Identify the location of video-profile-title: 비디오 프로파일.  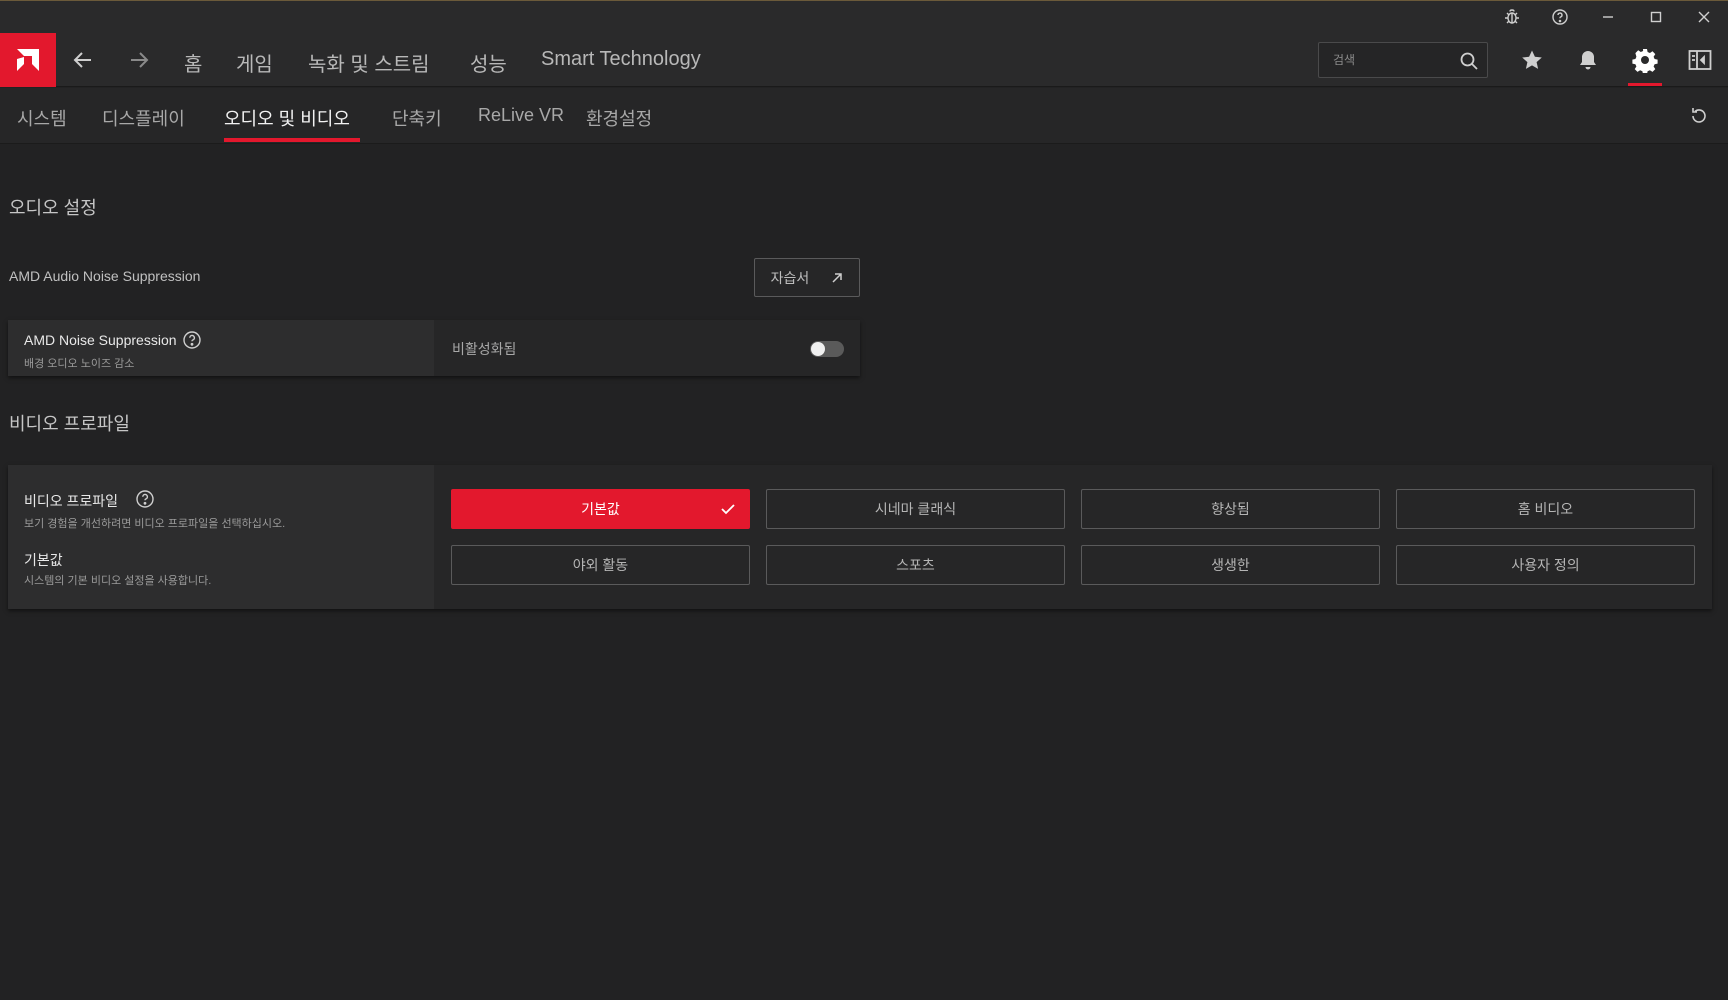
(71, 501).